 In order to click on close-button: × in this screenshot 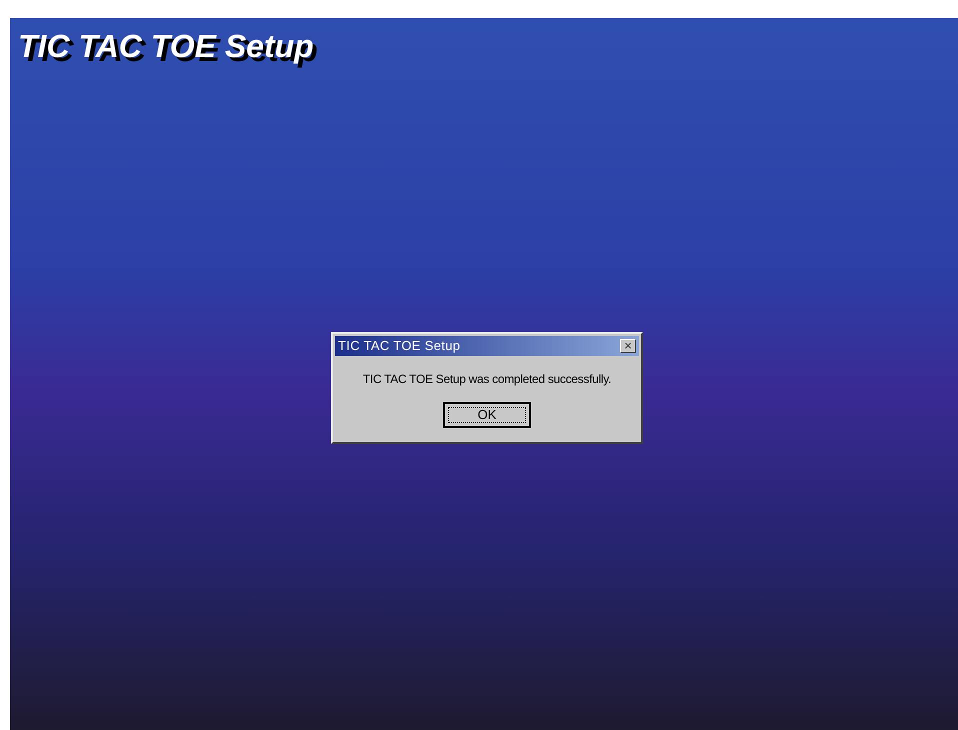, I will do `click(628, 346)`.